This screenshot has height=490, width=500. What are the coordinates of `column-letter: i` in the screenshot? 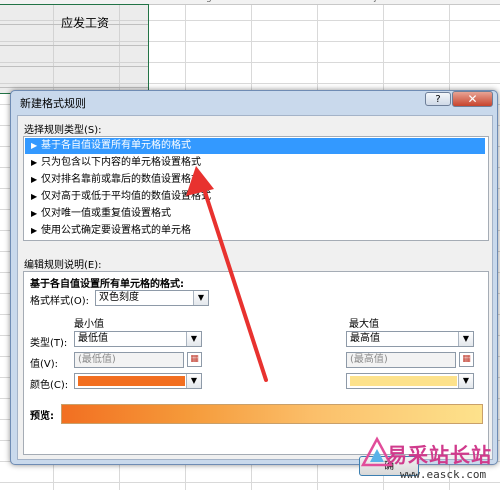 It's located at (346, 1).